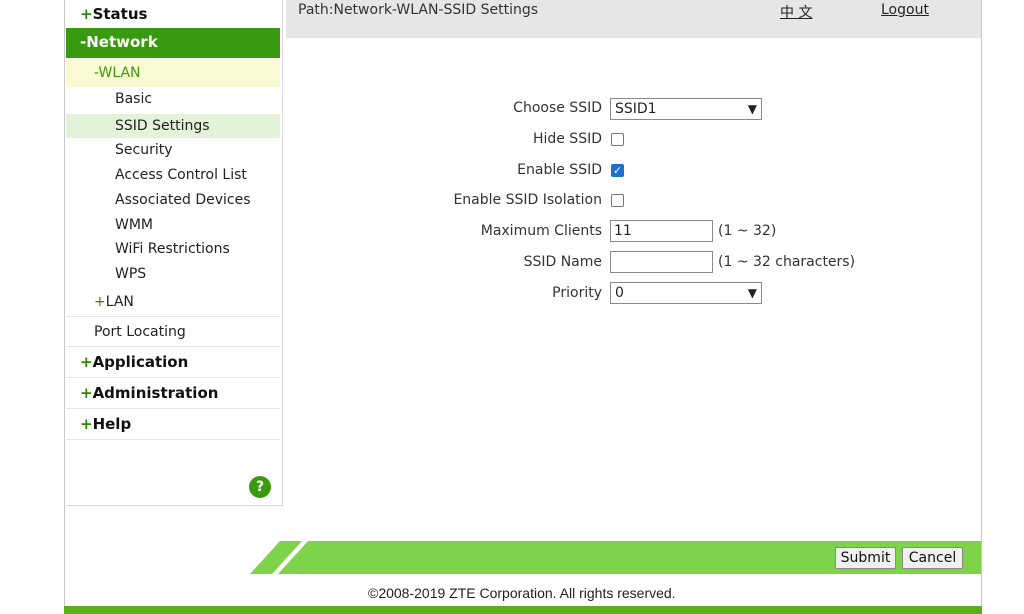 This screenshot has height=614, width=1024. Describe the element at coordinates (523, 610) in the screenshot. I see `bottom-green-strip` at that location.